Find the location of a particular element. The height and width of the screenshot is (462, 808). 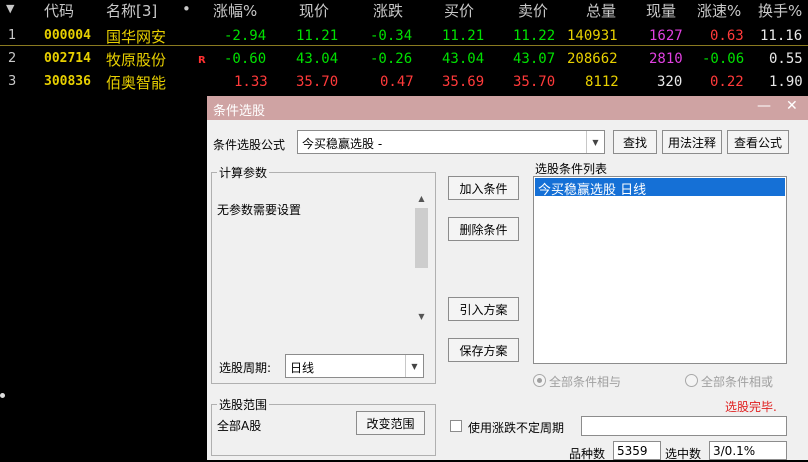

add-condition-button: 加入条件 is located at coordinates (483, 188).